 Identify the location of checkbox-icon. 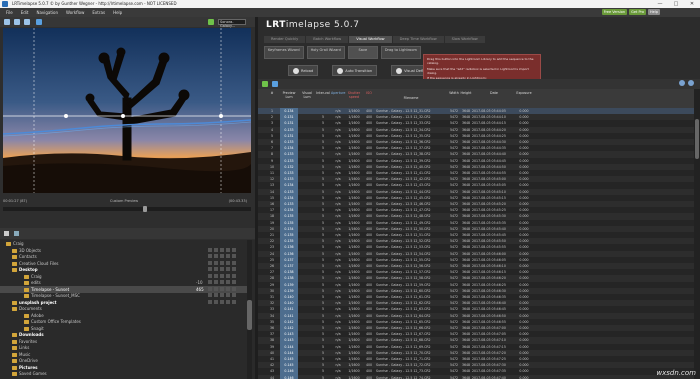
(211, 22).